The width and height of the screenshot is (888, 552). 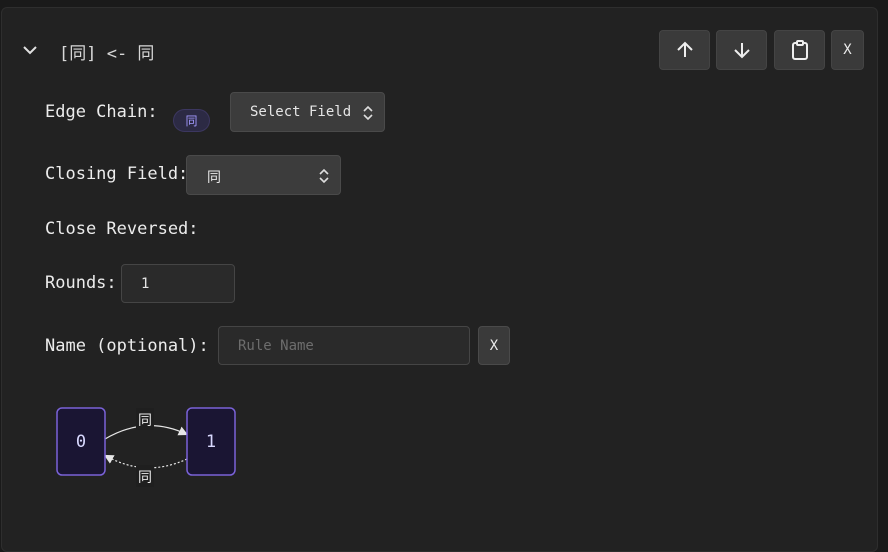 I want to click on edge-1-to-0-label: 同, so click(x=145, y=478).